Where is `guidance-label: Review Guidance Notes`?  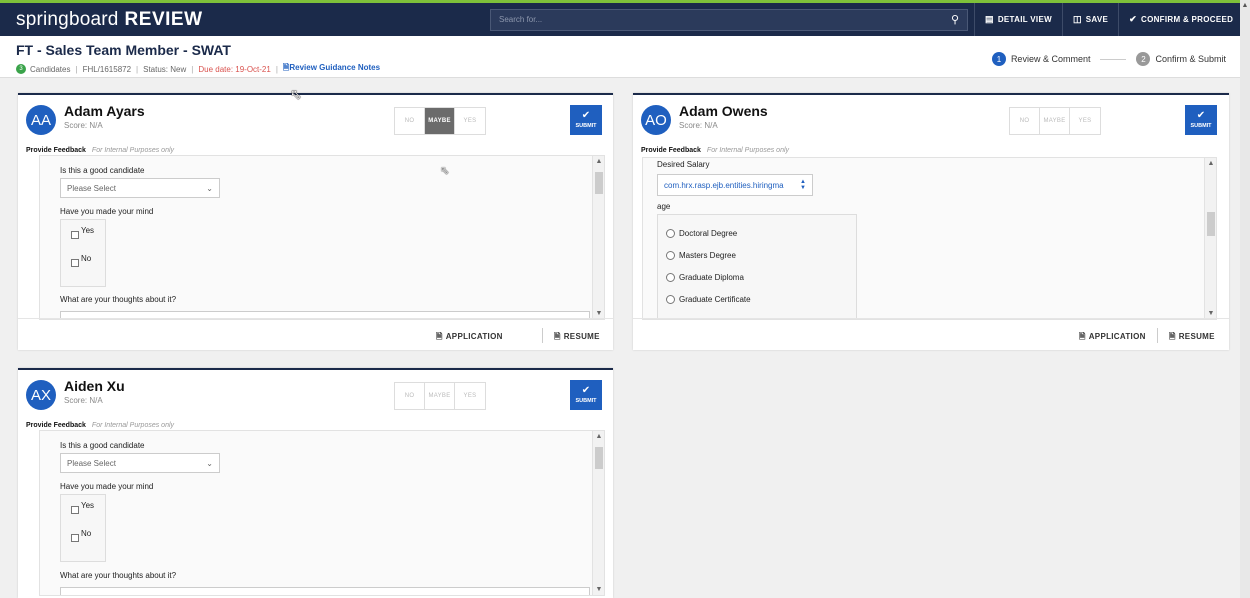 guidance-label: Review Guidance Notes is located at coordinates (335, 67).